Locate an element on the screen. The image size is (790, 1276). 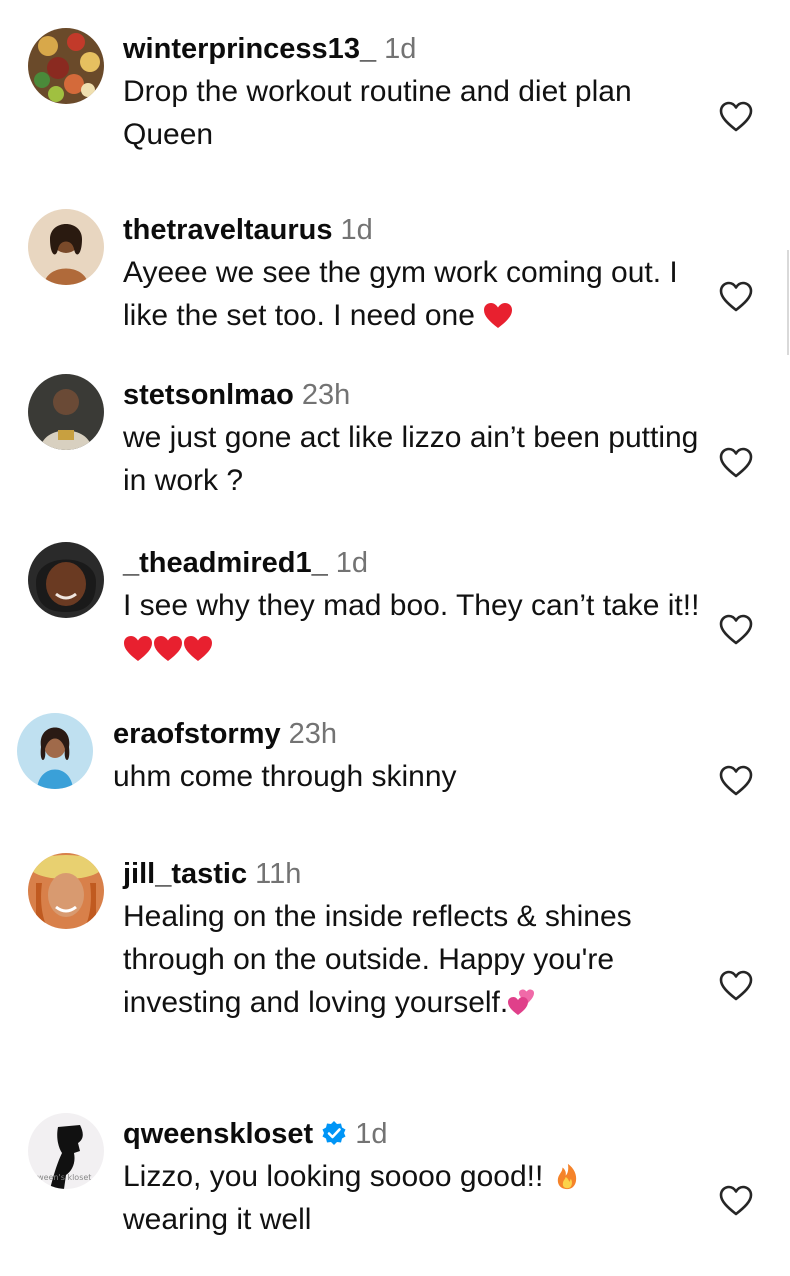
comment-username: qweenskloset is located at coordinates (218, 1134).